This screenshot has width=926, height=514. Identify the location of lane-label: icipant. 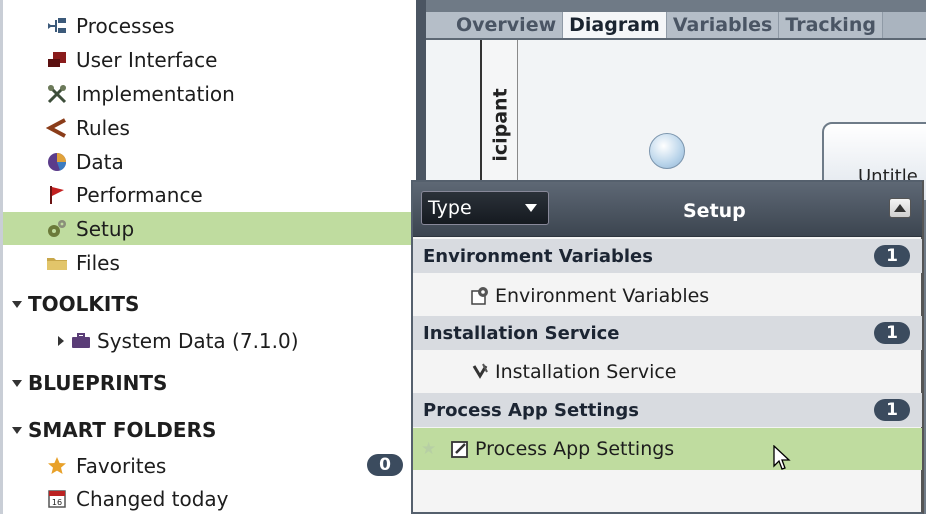
(501, 125).